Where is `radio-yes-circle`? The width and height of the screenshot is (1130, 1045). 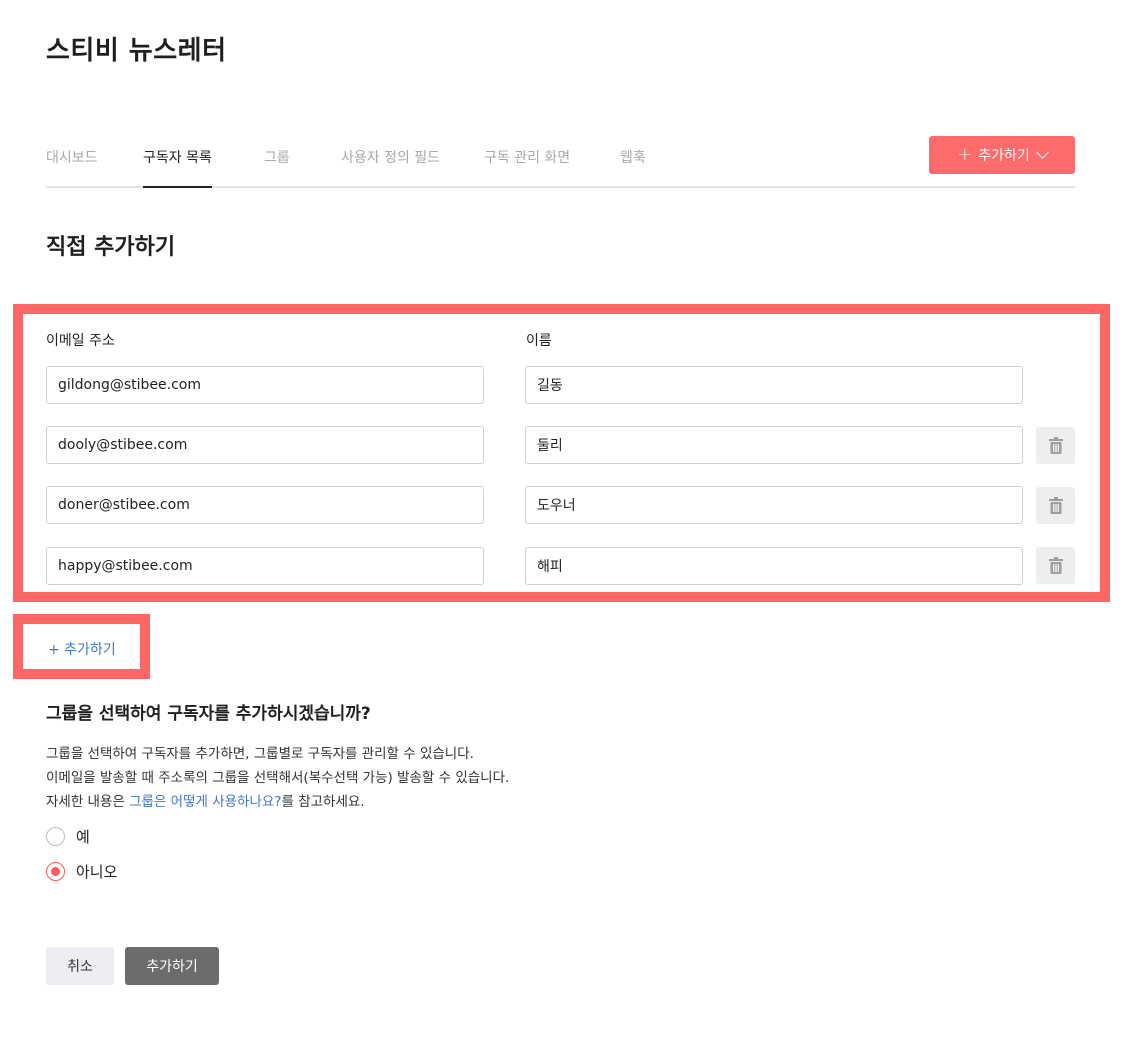 radio-yes-circle is located at coordinates (55, 836).